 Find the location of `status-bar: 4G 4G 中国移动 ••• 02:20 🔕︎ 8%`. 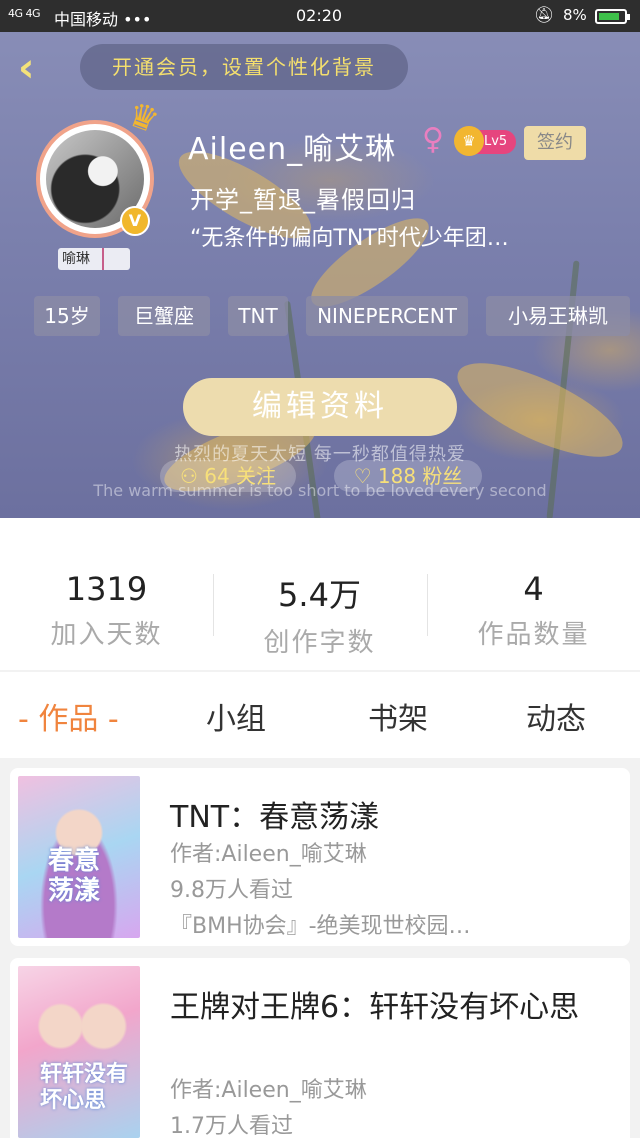

status-bar: 4G 4G 中国移动 ••• 02:20 🔕︎ 8% is located at coordinates (320, 16).